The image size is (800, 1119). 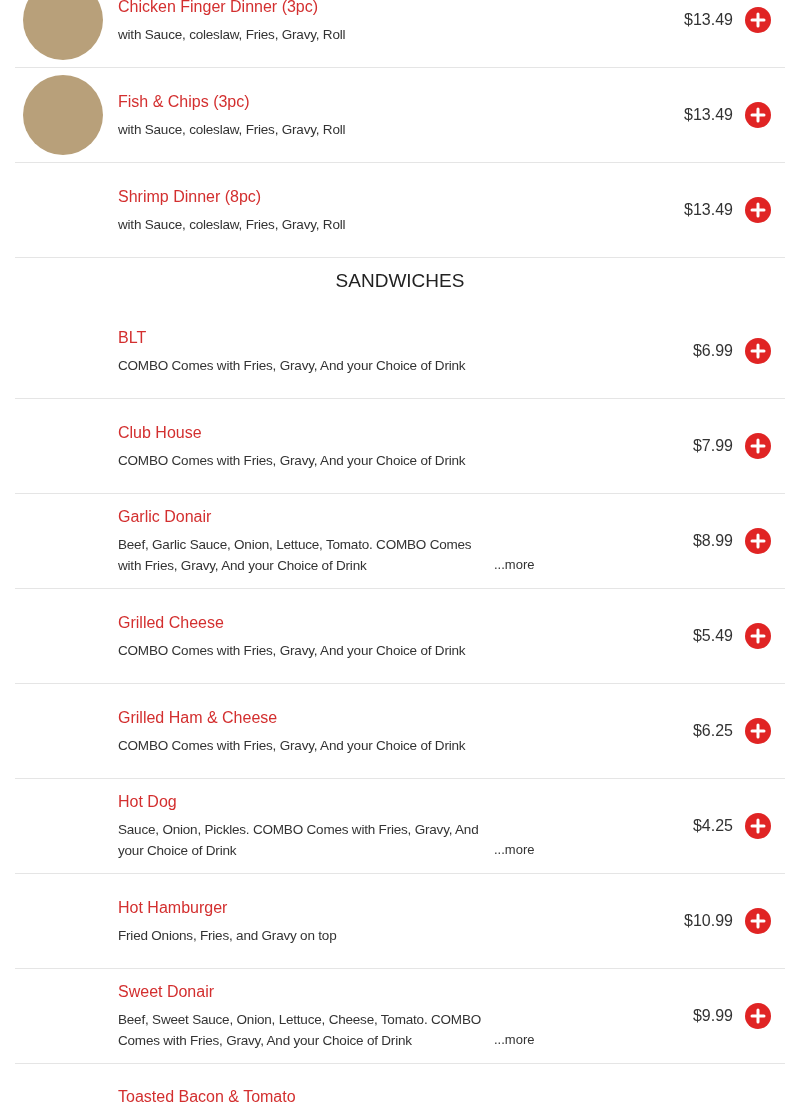 I want to click on item-name: BLT, so click(x=304, y=337).